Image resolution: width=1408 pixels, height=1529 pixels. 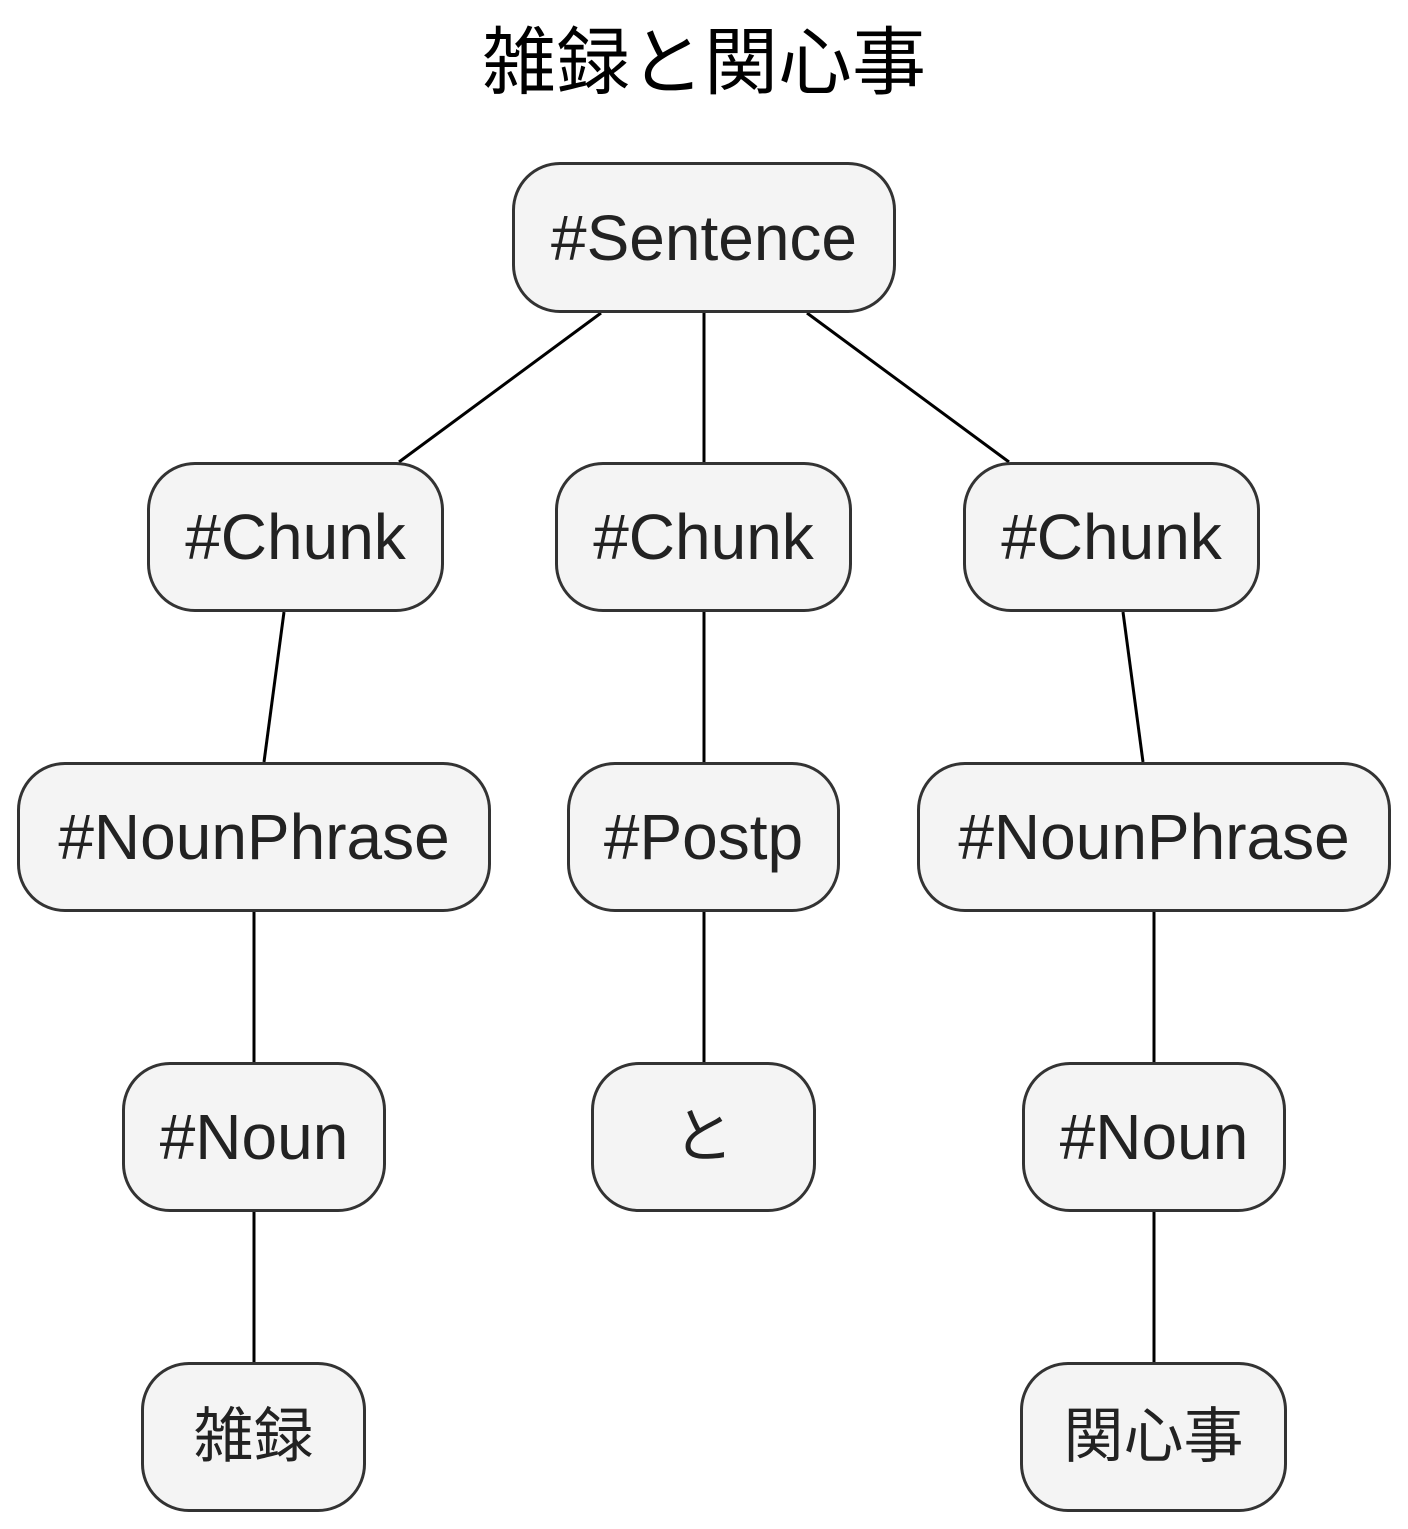 What do you see at coordinates (254, 1137) in the screenshot?
I see `node-noun-left: #Noun` at bounding box center [254, 1137].